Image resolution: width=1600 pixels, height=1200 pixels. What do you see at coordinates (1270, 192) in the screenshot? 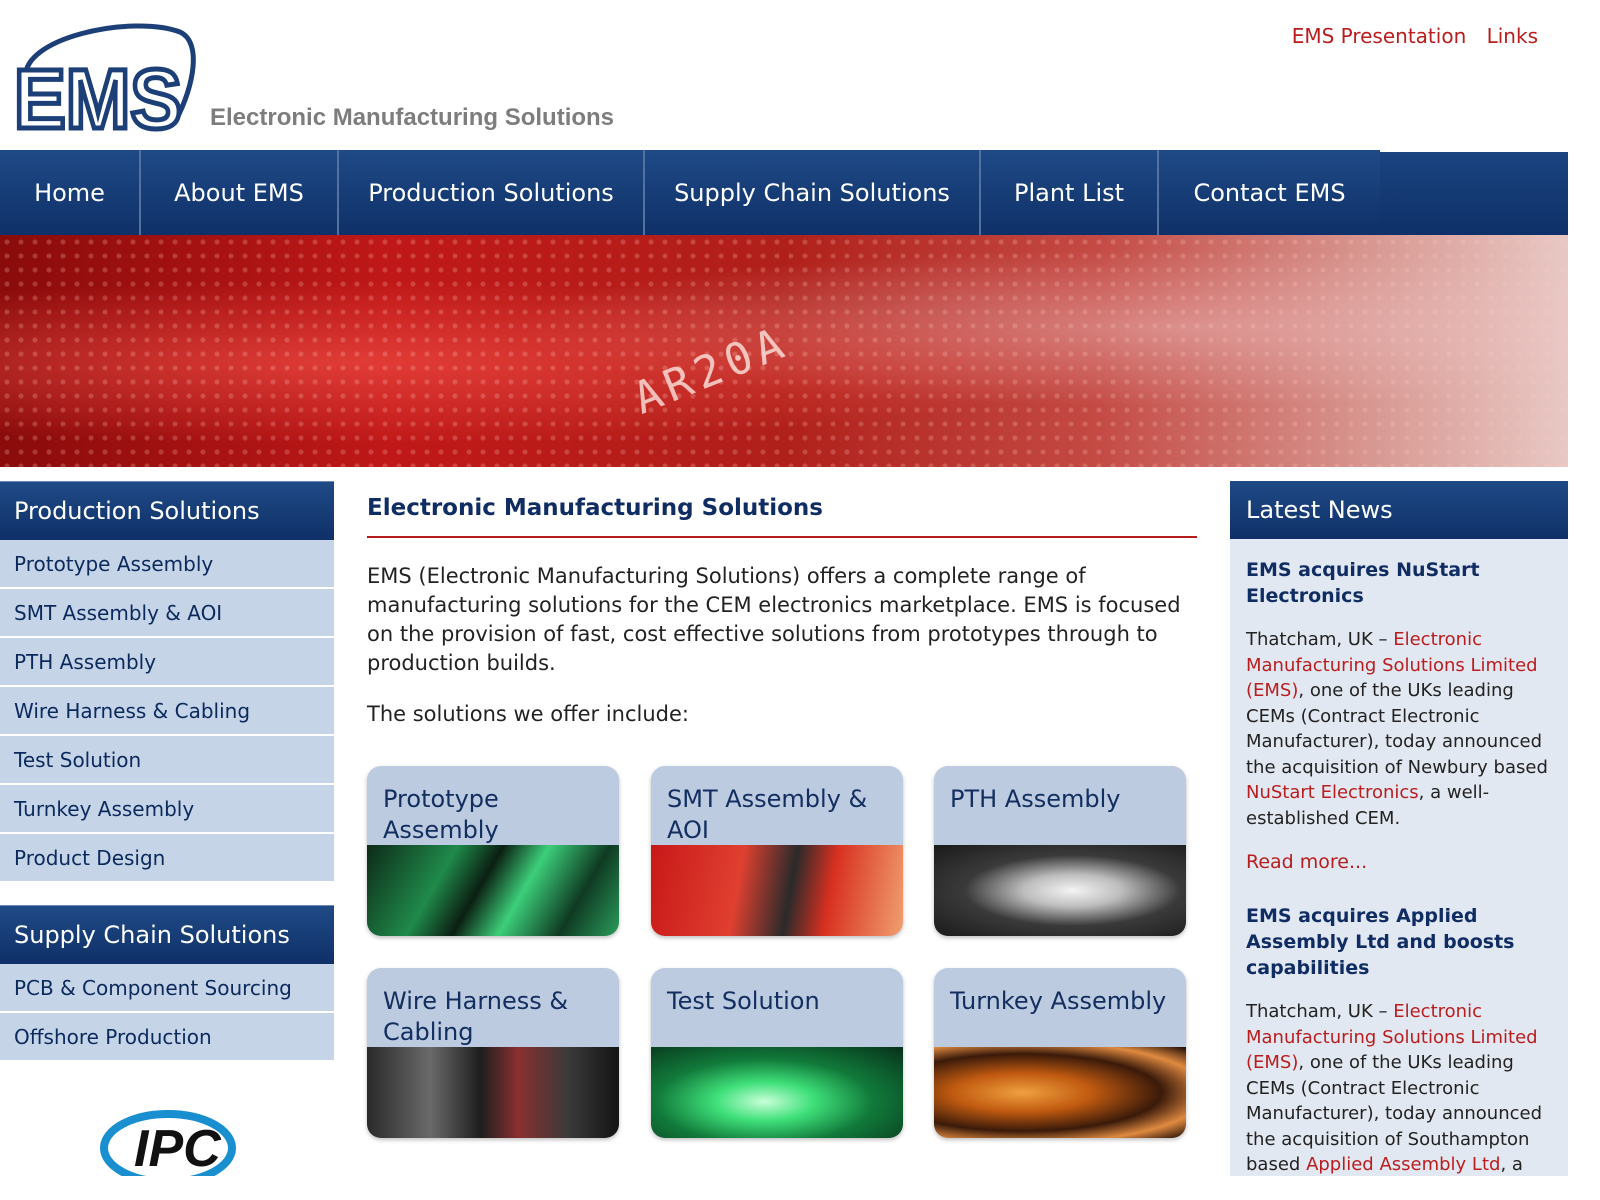
I see `nav-contact-ems: Contact EMS` at bounding box center [1270, 192].